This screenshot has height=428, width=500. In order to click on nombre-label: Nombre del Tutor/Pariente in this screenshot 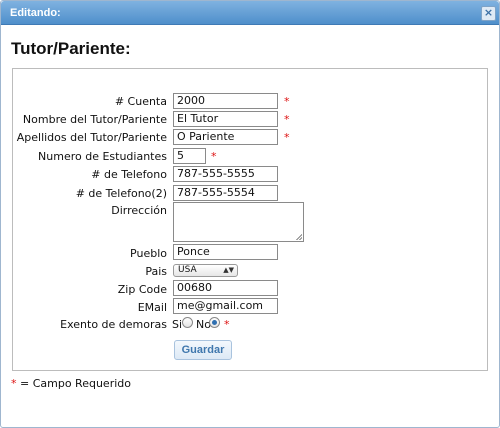, I will do `click(94, 119)`.